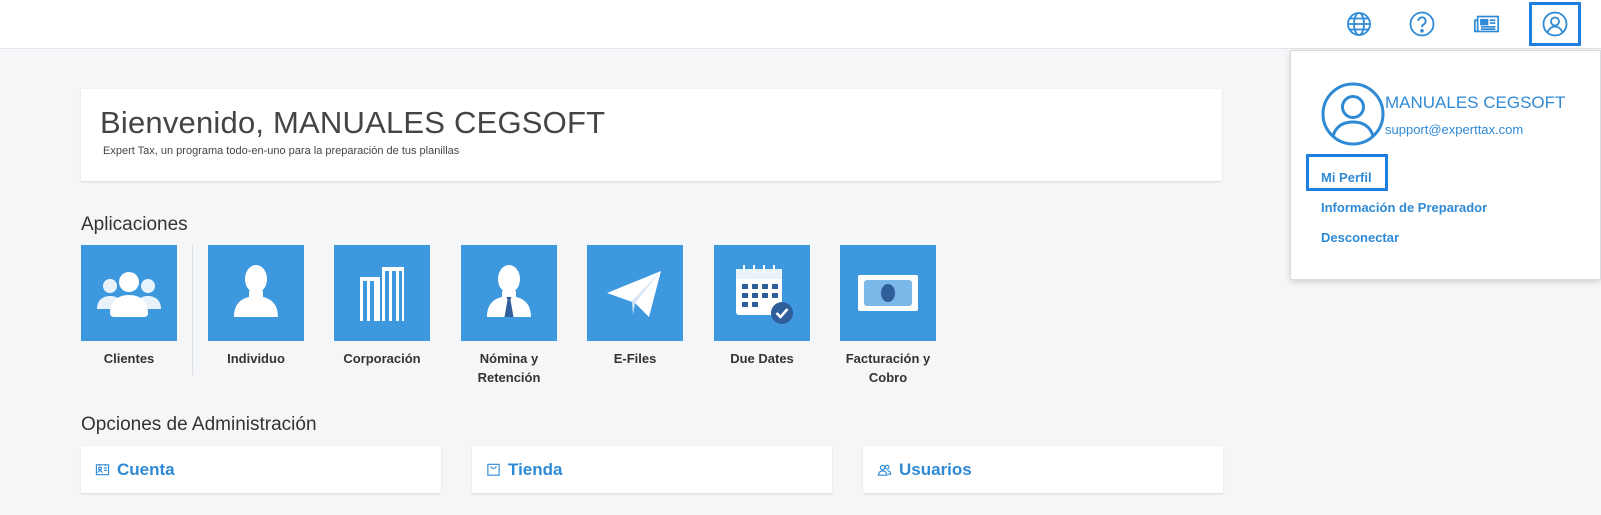 This screenshot has width=1601, height=515. I want to click on app-clientes: Clientes, so click(129, 306).